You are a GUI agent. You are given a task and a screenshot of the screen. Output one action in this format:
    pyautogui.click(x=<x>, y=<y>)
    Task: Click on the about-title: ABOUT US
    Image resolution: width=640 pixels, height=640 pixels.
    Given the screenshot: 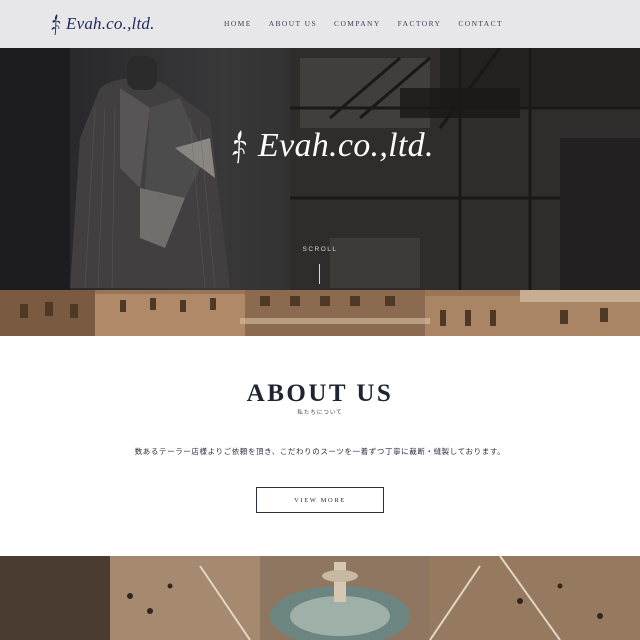 What is the action you would take?
    pyautogui.click(x=320, y=393)
    